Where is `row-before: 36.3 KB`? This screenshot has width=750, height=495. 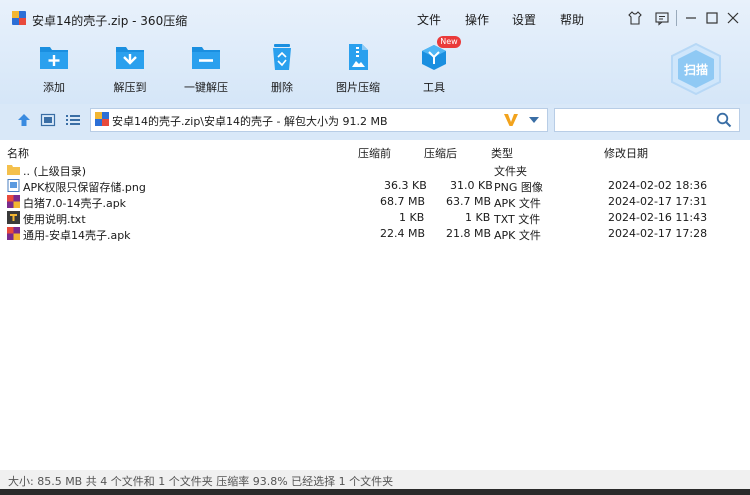
row-before: 36.3 KB is located at coordinates (405, 185).